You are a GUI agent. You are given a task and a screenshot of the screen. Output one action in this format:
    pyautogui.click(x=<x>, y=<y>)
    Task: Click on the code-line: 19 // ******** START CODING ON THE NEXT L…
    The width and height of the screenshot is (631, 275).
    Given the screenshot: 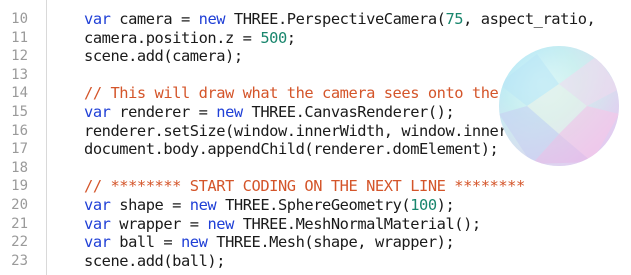 What is the action you would take?
    pyautogui.click(x=315, y=186)
    